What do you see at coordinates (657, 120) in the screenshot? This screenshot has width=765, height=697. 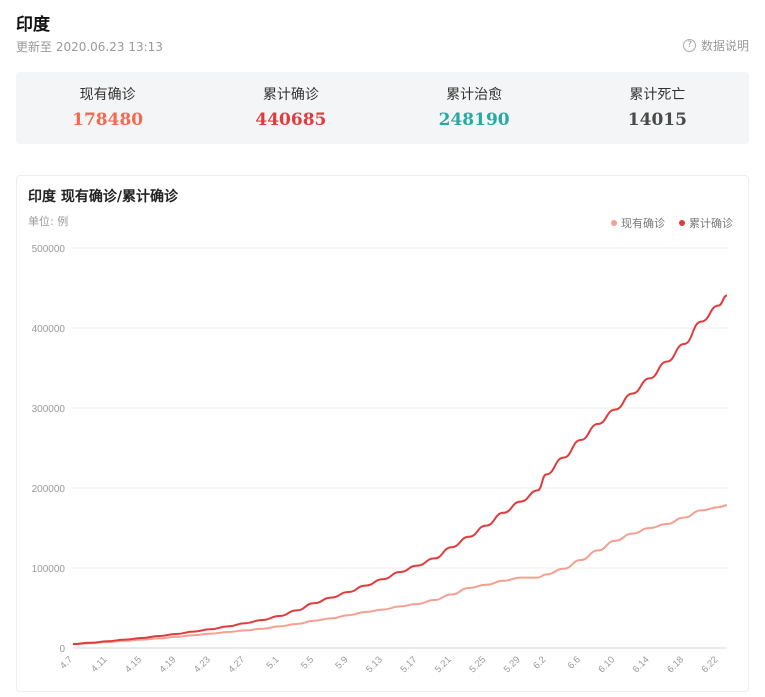 I see `stat-value: 14015` at bounding box center [657, 120].